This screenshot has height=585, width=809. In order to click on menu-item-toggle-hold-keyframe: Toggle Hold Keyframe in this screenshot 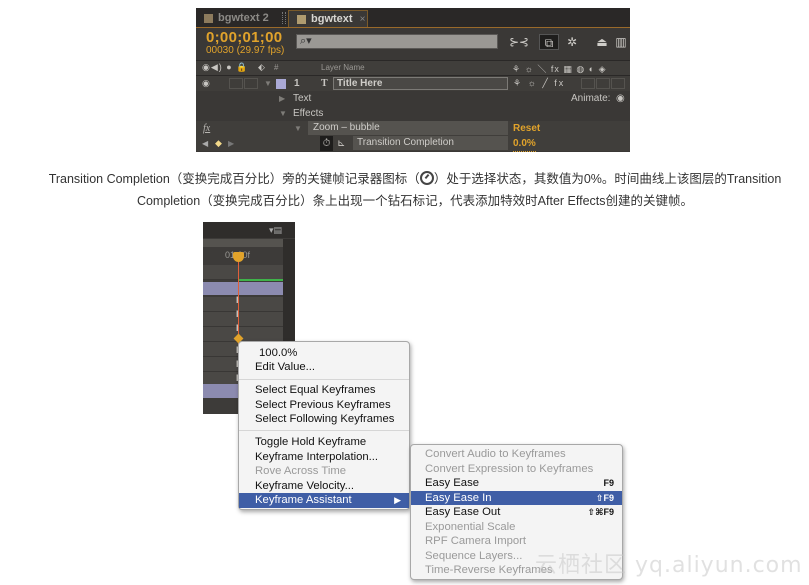, I will do `click(324, 442)`.